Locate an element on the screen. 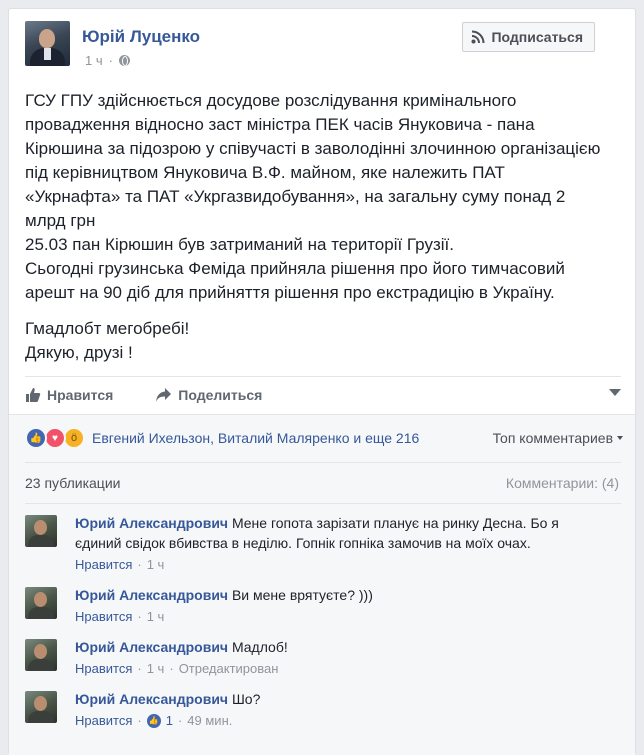  like-button: Нравится is located at coordinates (69, 395).